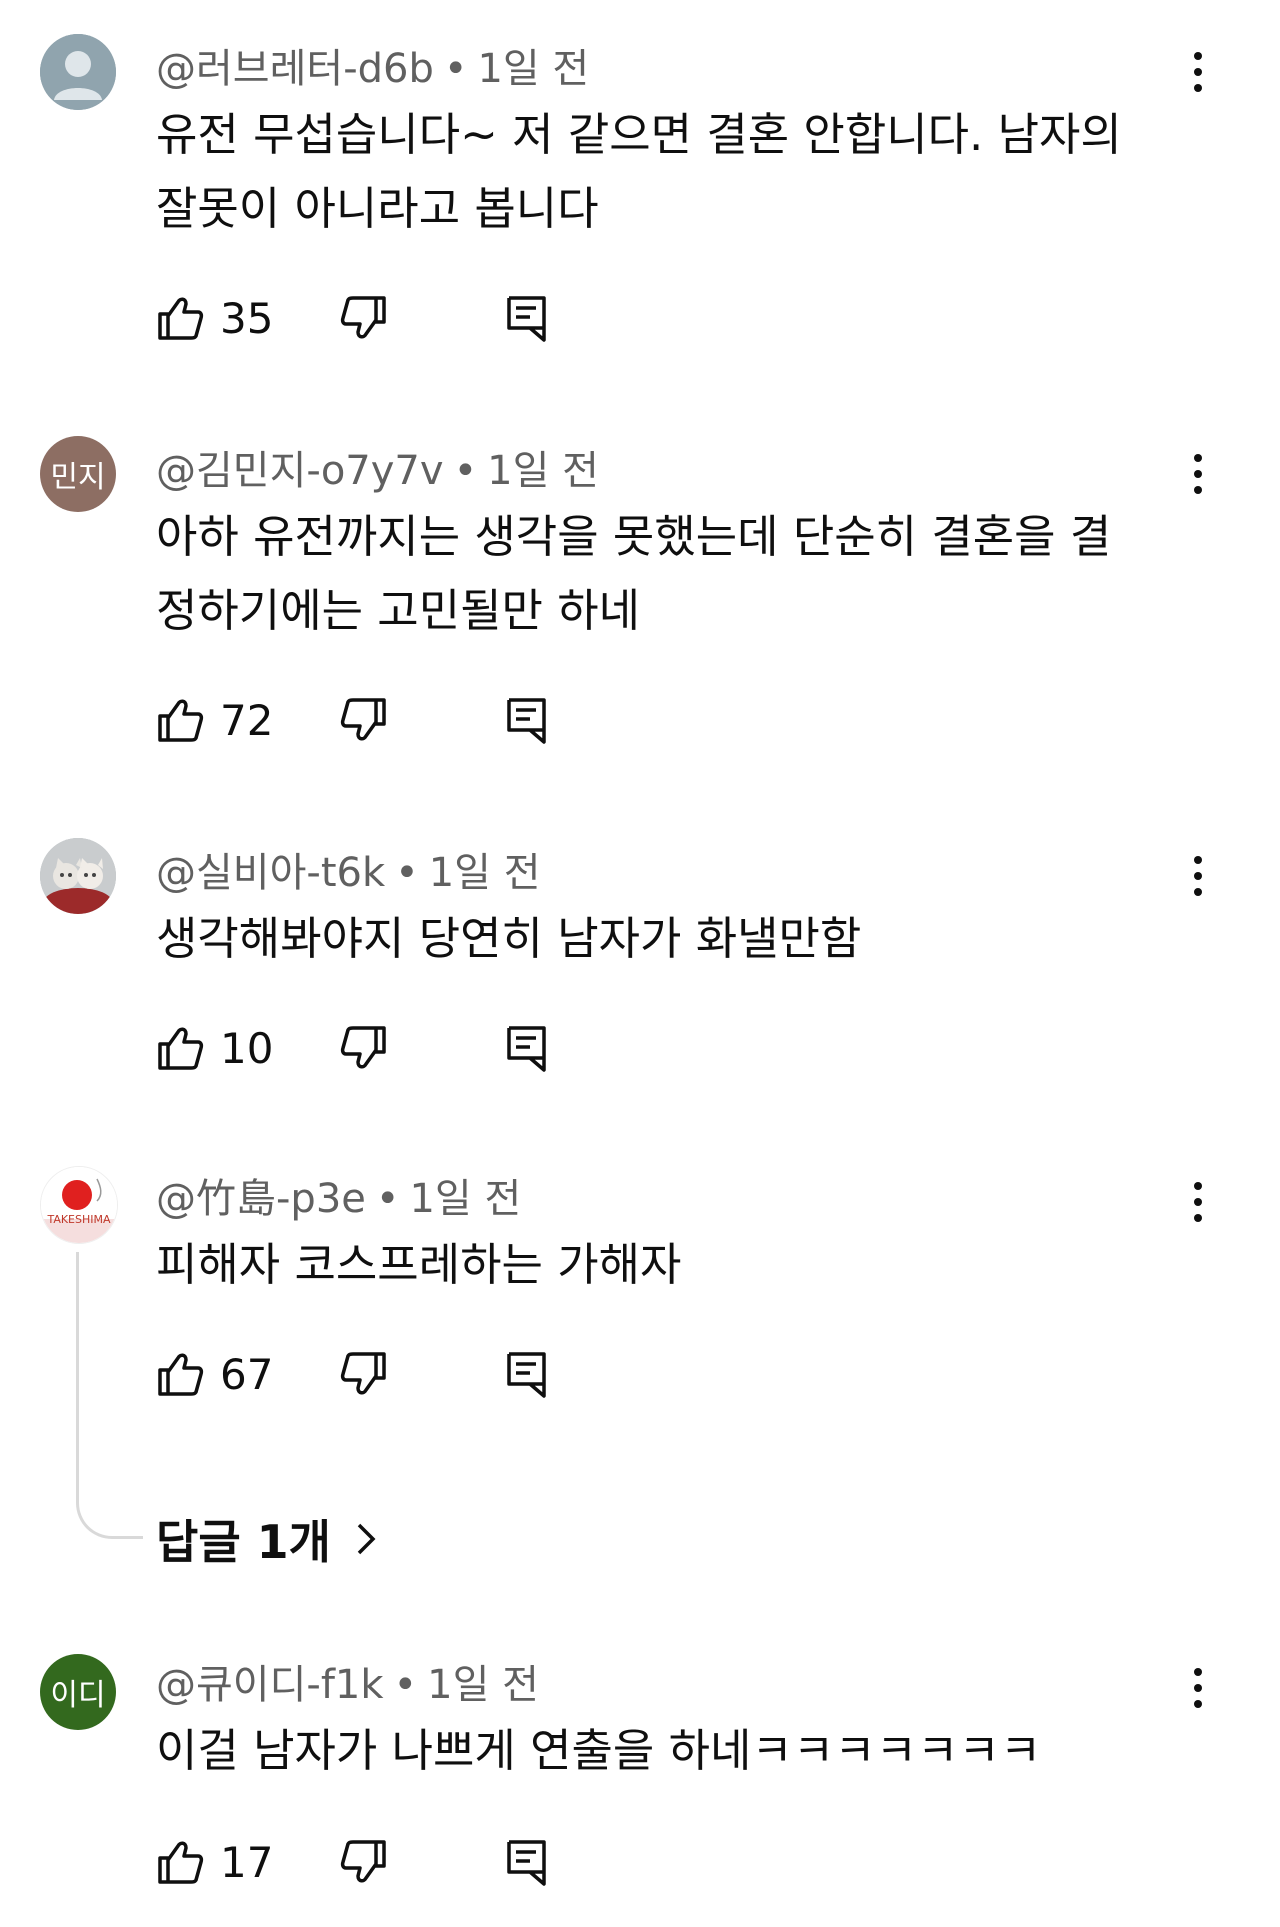  What do you see at coordinates (599, 1750) in the screenshot?
I see `comment-text-line: 이걸 남자가 나쁘게 연출을 하네ㅋㅋㅋㅋㅋㅋㅋ` at bounding box center [599, 1750].